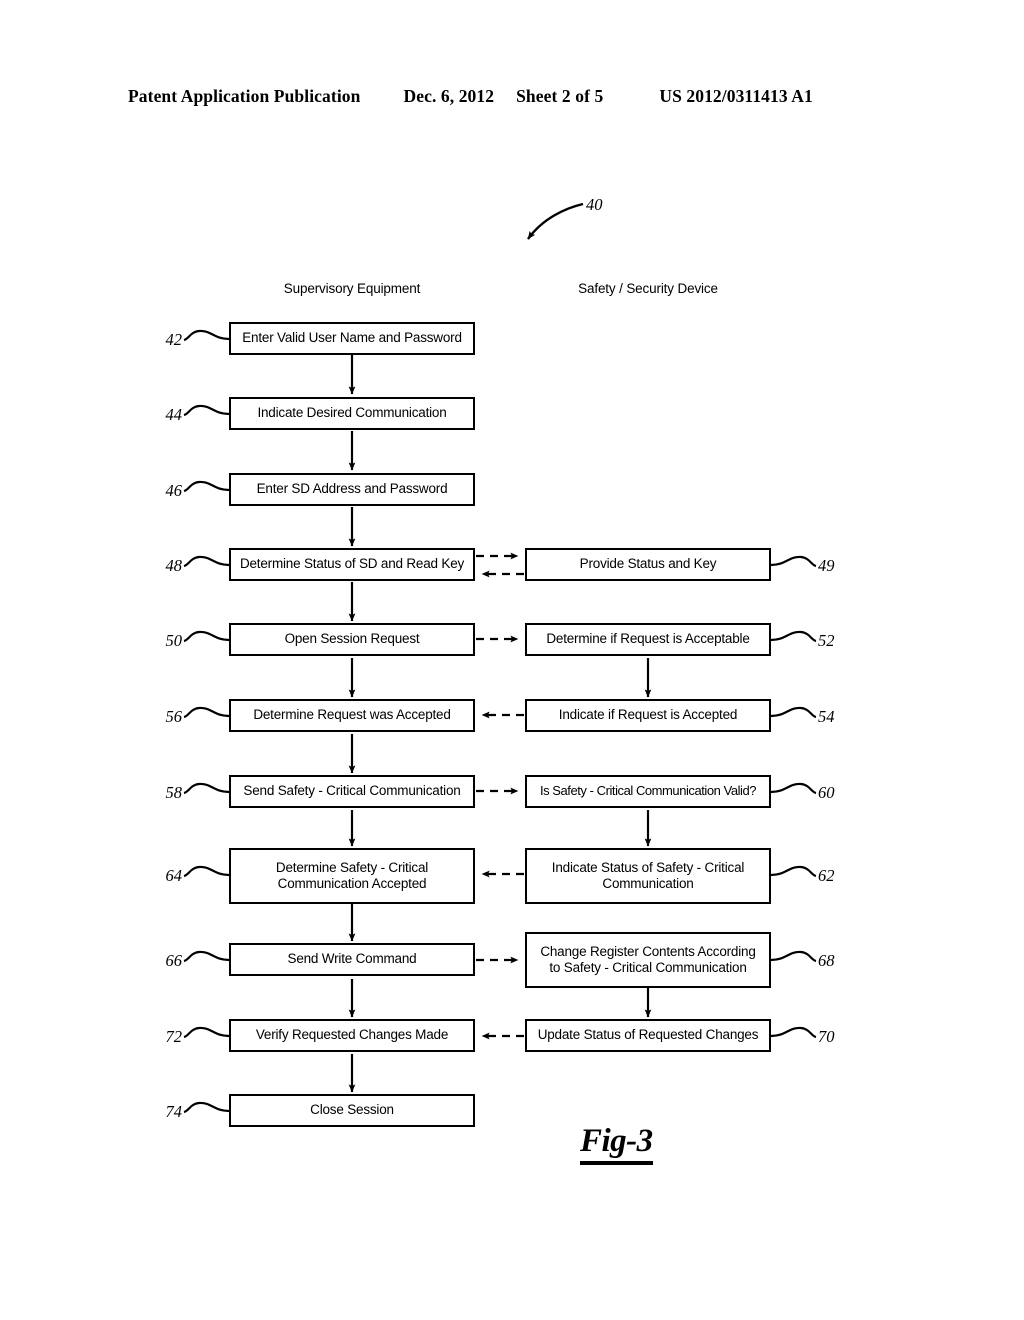  I want to click on reference-numeral-64: 64, so click(174, 875).